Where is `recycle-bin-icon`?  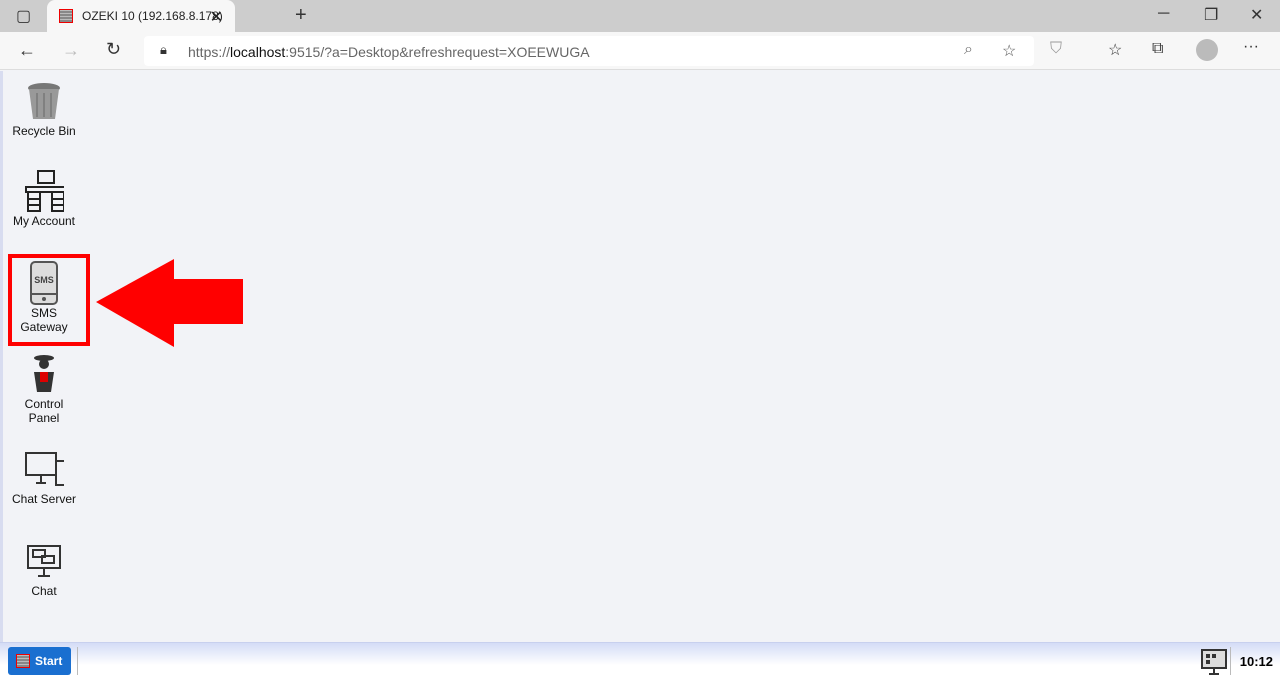
recycle-bin-icon is located at coordinates (44, 101).